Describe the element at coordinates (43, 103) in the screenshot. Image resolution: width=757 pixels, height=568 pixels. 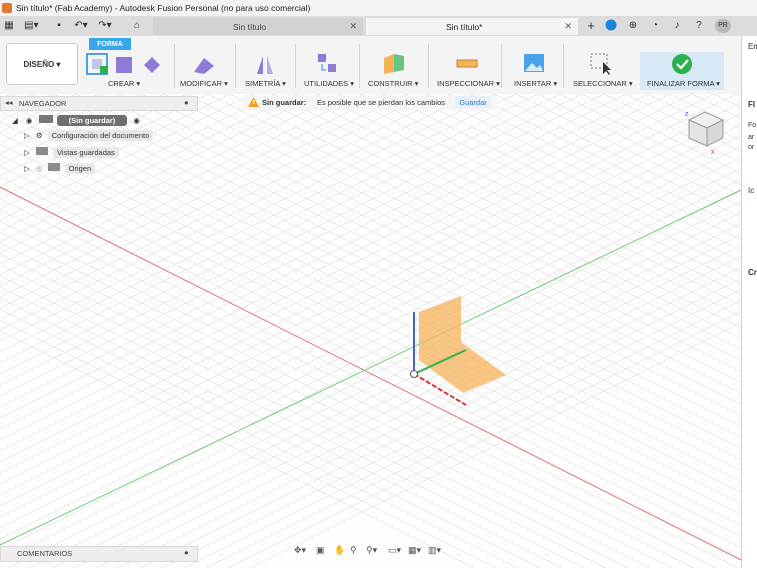
I see `navigator-title: NAVEGADOR` at that location.